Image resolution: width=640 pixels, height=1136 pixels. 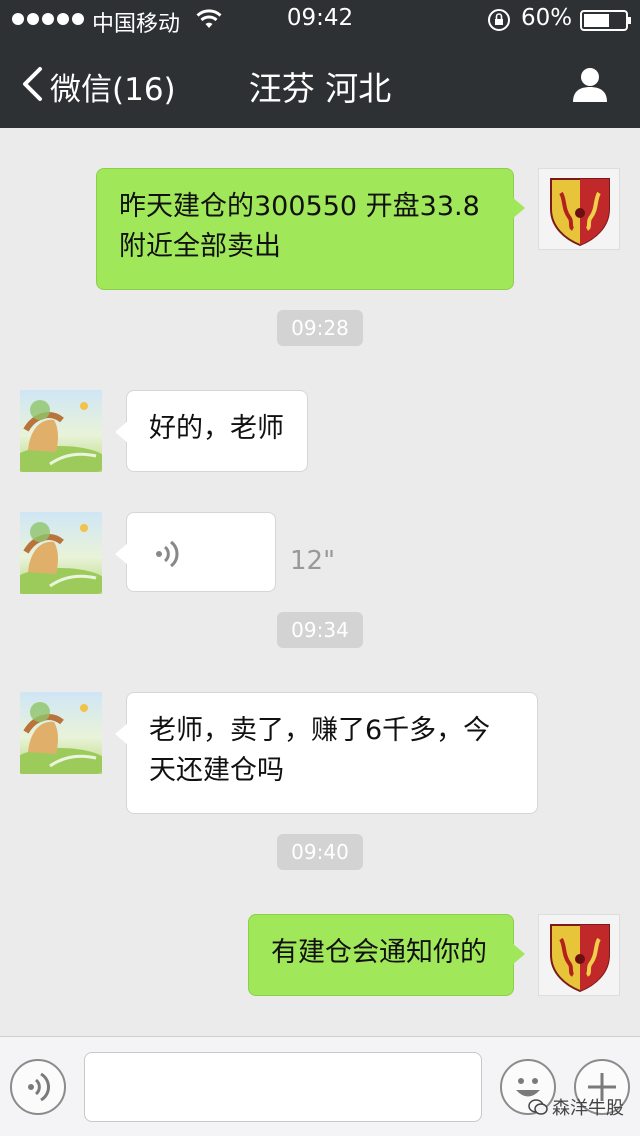 I want to click on timestamp: 09:40, so click(x=320, y=852).